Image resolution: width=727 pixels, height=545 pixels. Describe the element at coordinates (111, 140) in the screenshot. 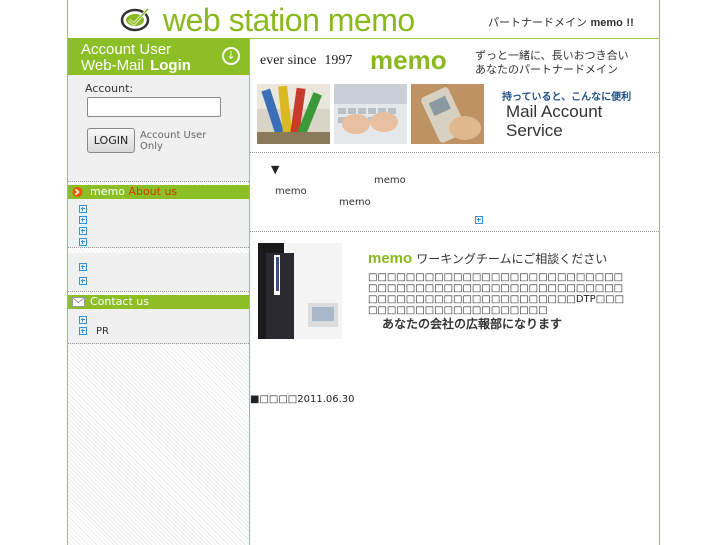

I see `login-button: LOGIN` at that location.